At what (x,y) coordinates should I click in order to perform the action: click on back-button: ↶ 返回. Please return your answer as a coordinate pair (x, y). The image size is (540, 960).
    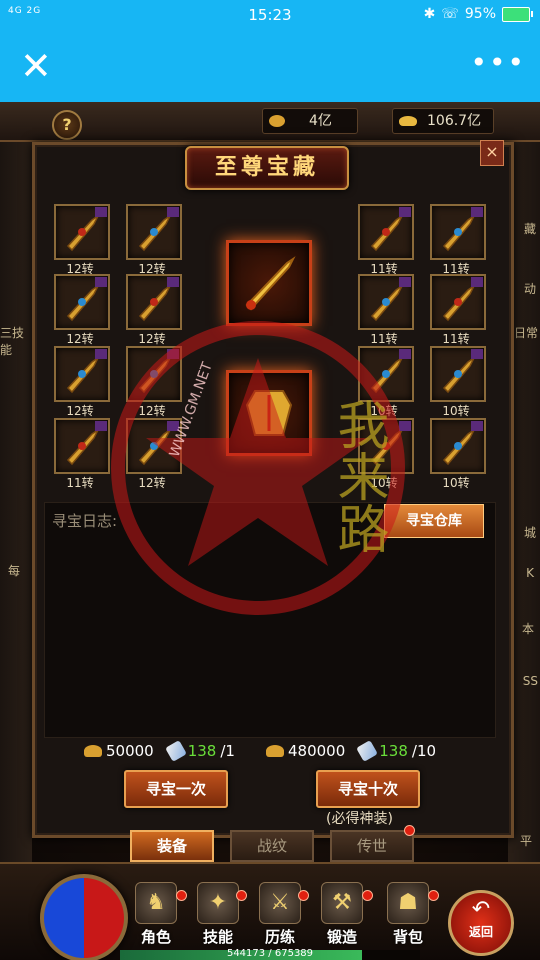
    Looking at the image, I should click on (481, 923).